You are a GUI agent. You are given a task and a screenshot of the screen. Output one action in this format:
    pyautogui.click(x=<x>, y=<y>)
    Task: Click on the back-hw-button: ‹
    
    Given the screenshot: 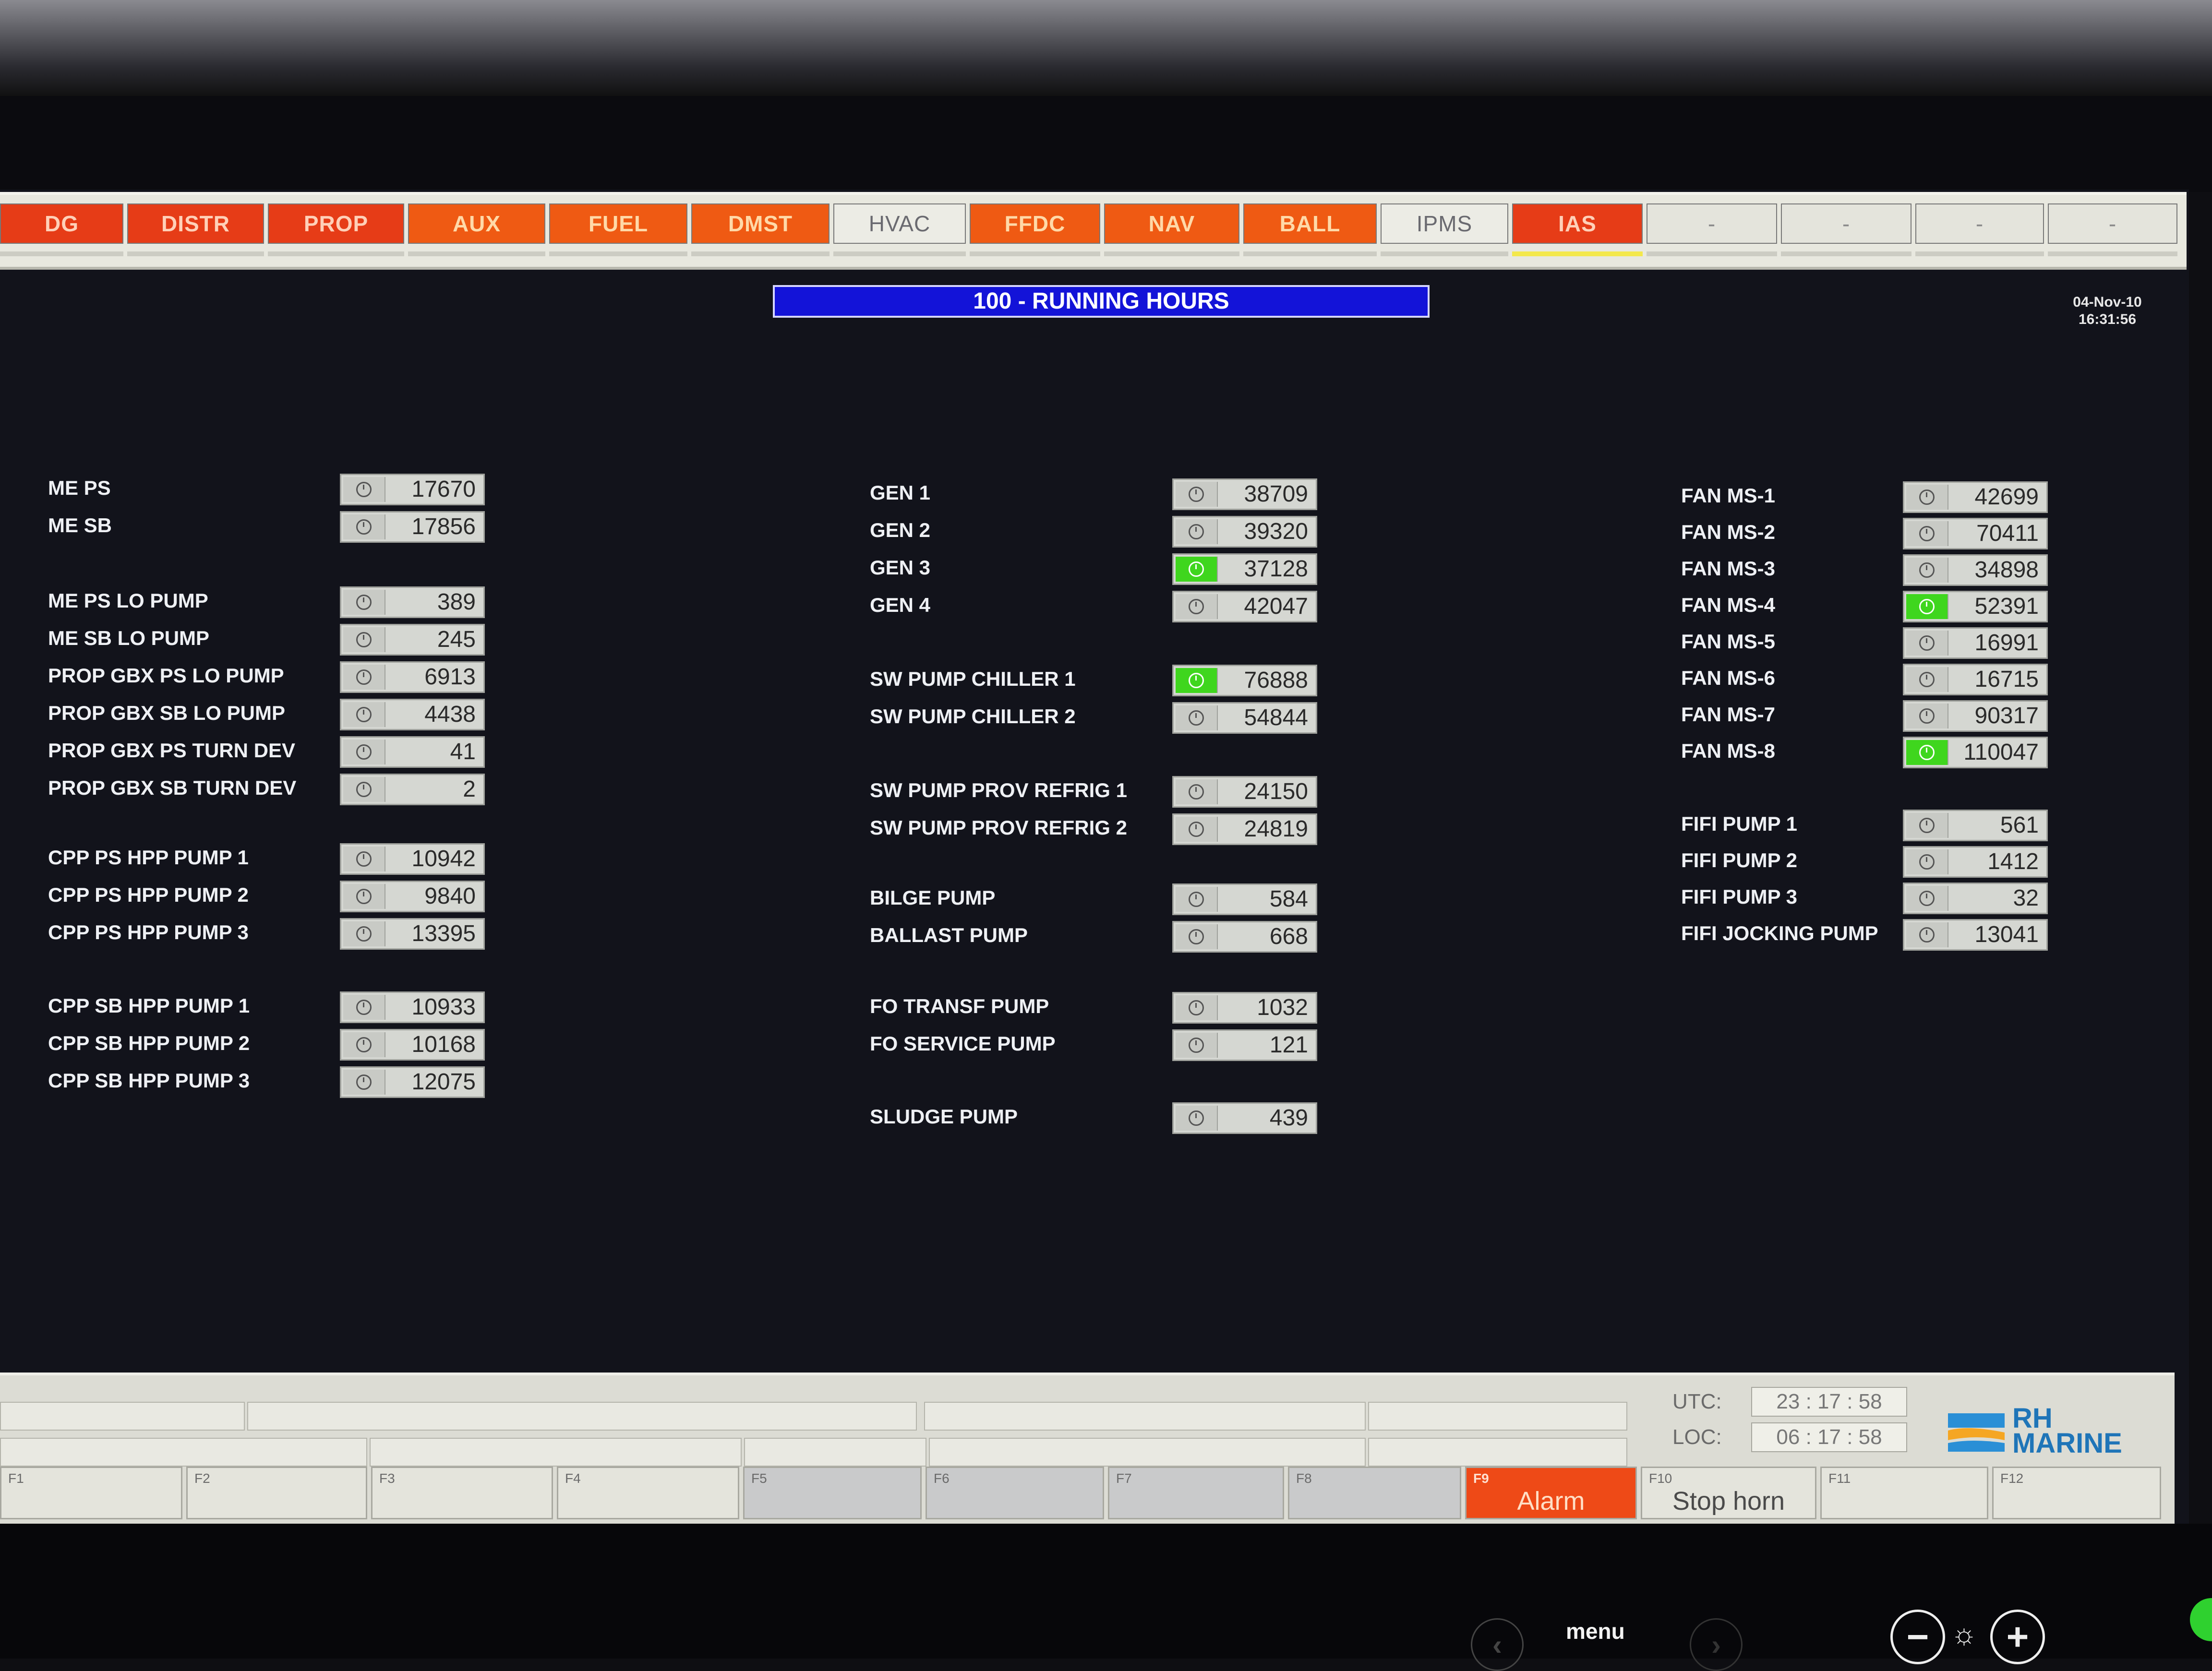 What is the action you would take?
    pyautogui.click(x=1498, y=1644)
    